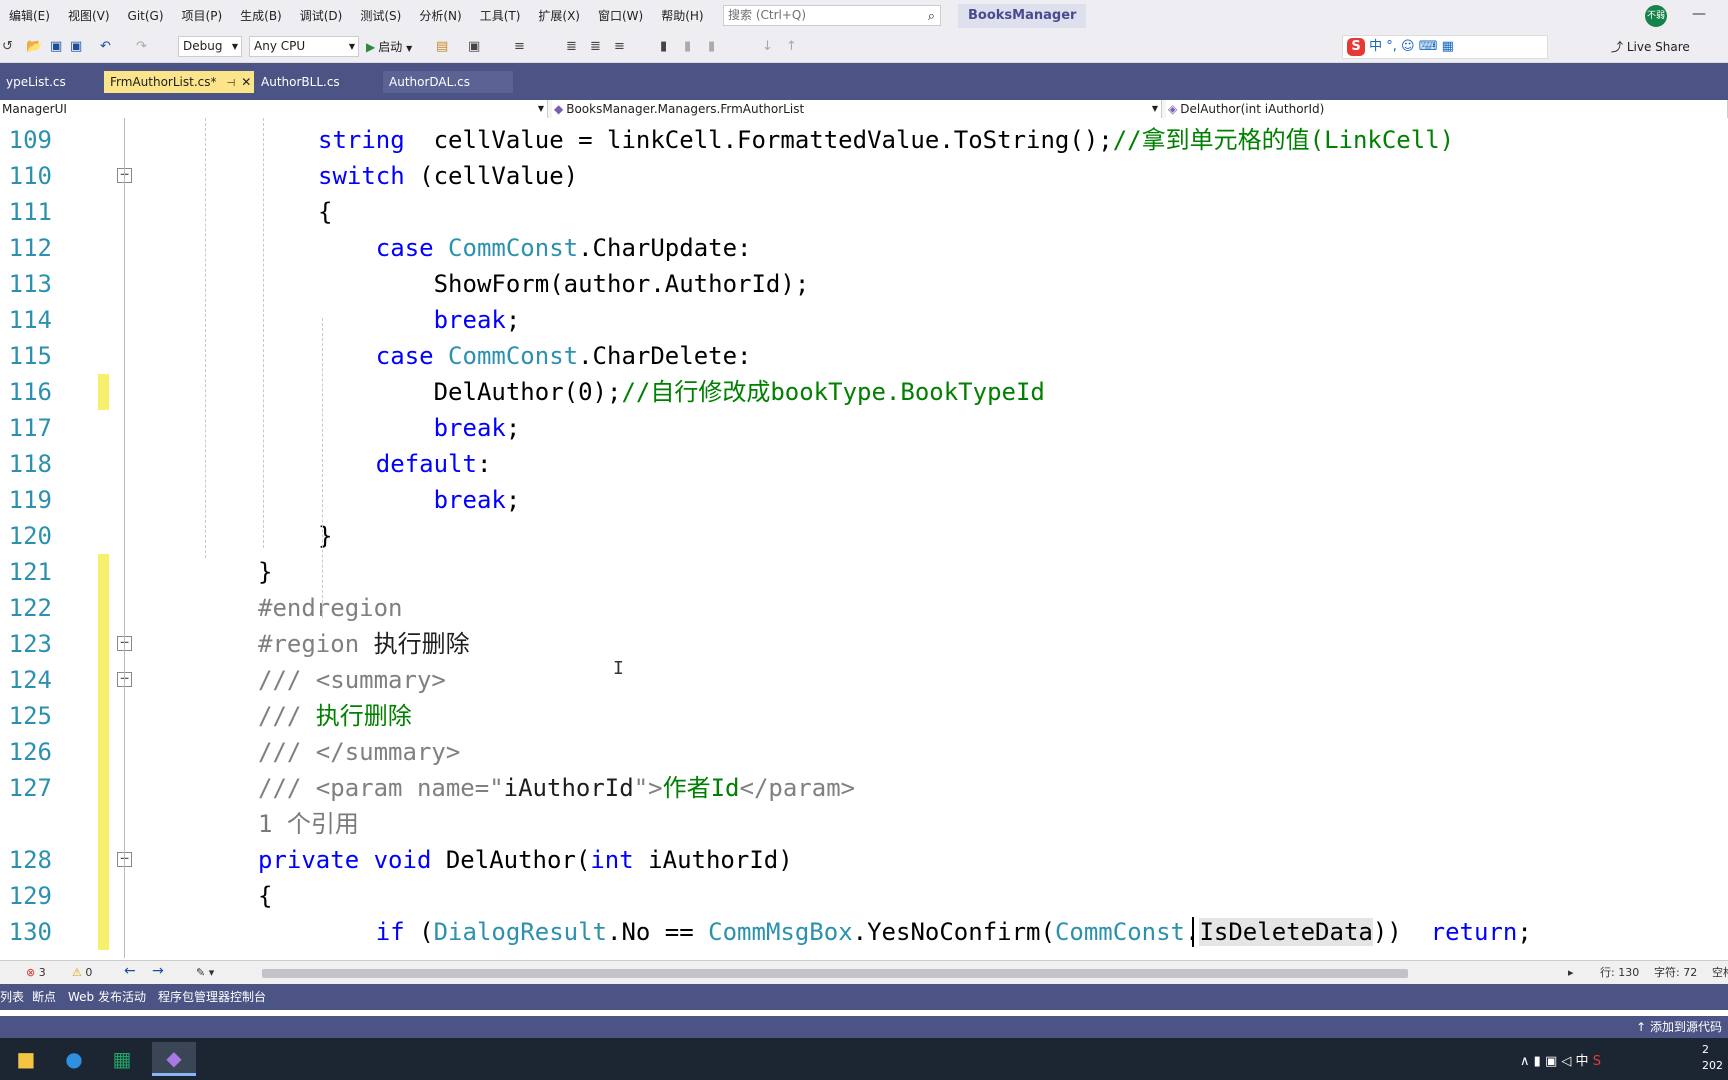  What do you see at coordinates (857, 109) in the screenshot?
I see `class-dropdown: ◆ BooksManager.Managers.FrmAuthorList ▼` at bounding box center [857, 109].